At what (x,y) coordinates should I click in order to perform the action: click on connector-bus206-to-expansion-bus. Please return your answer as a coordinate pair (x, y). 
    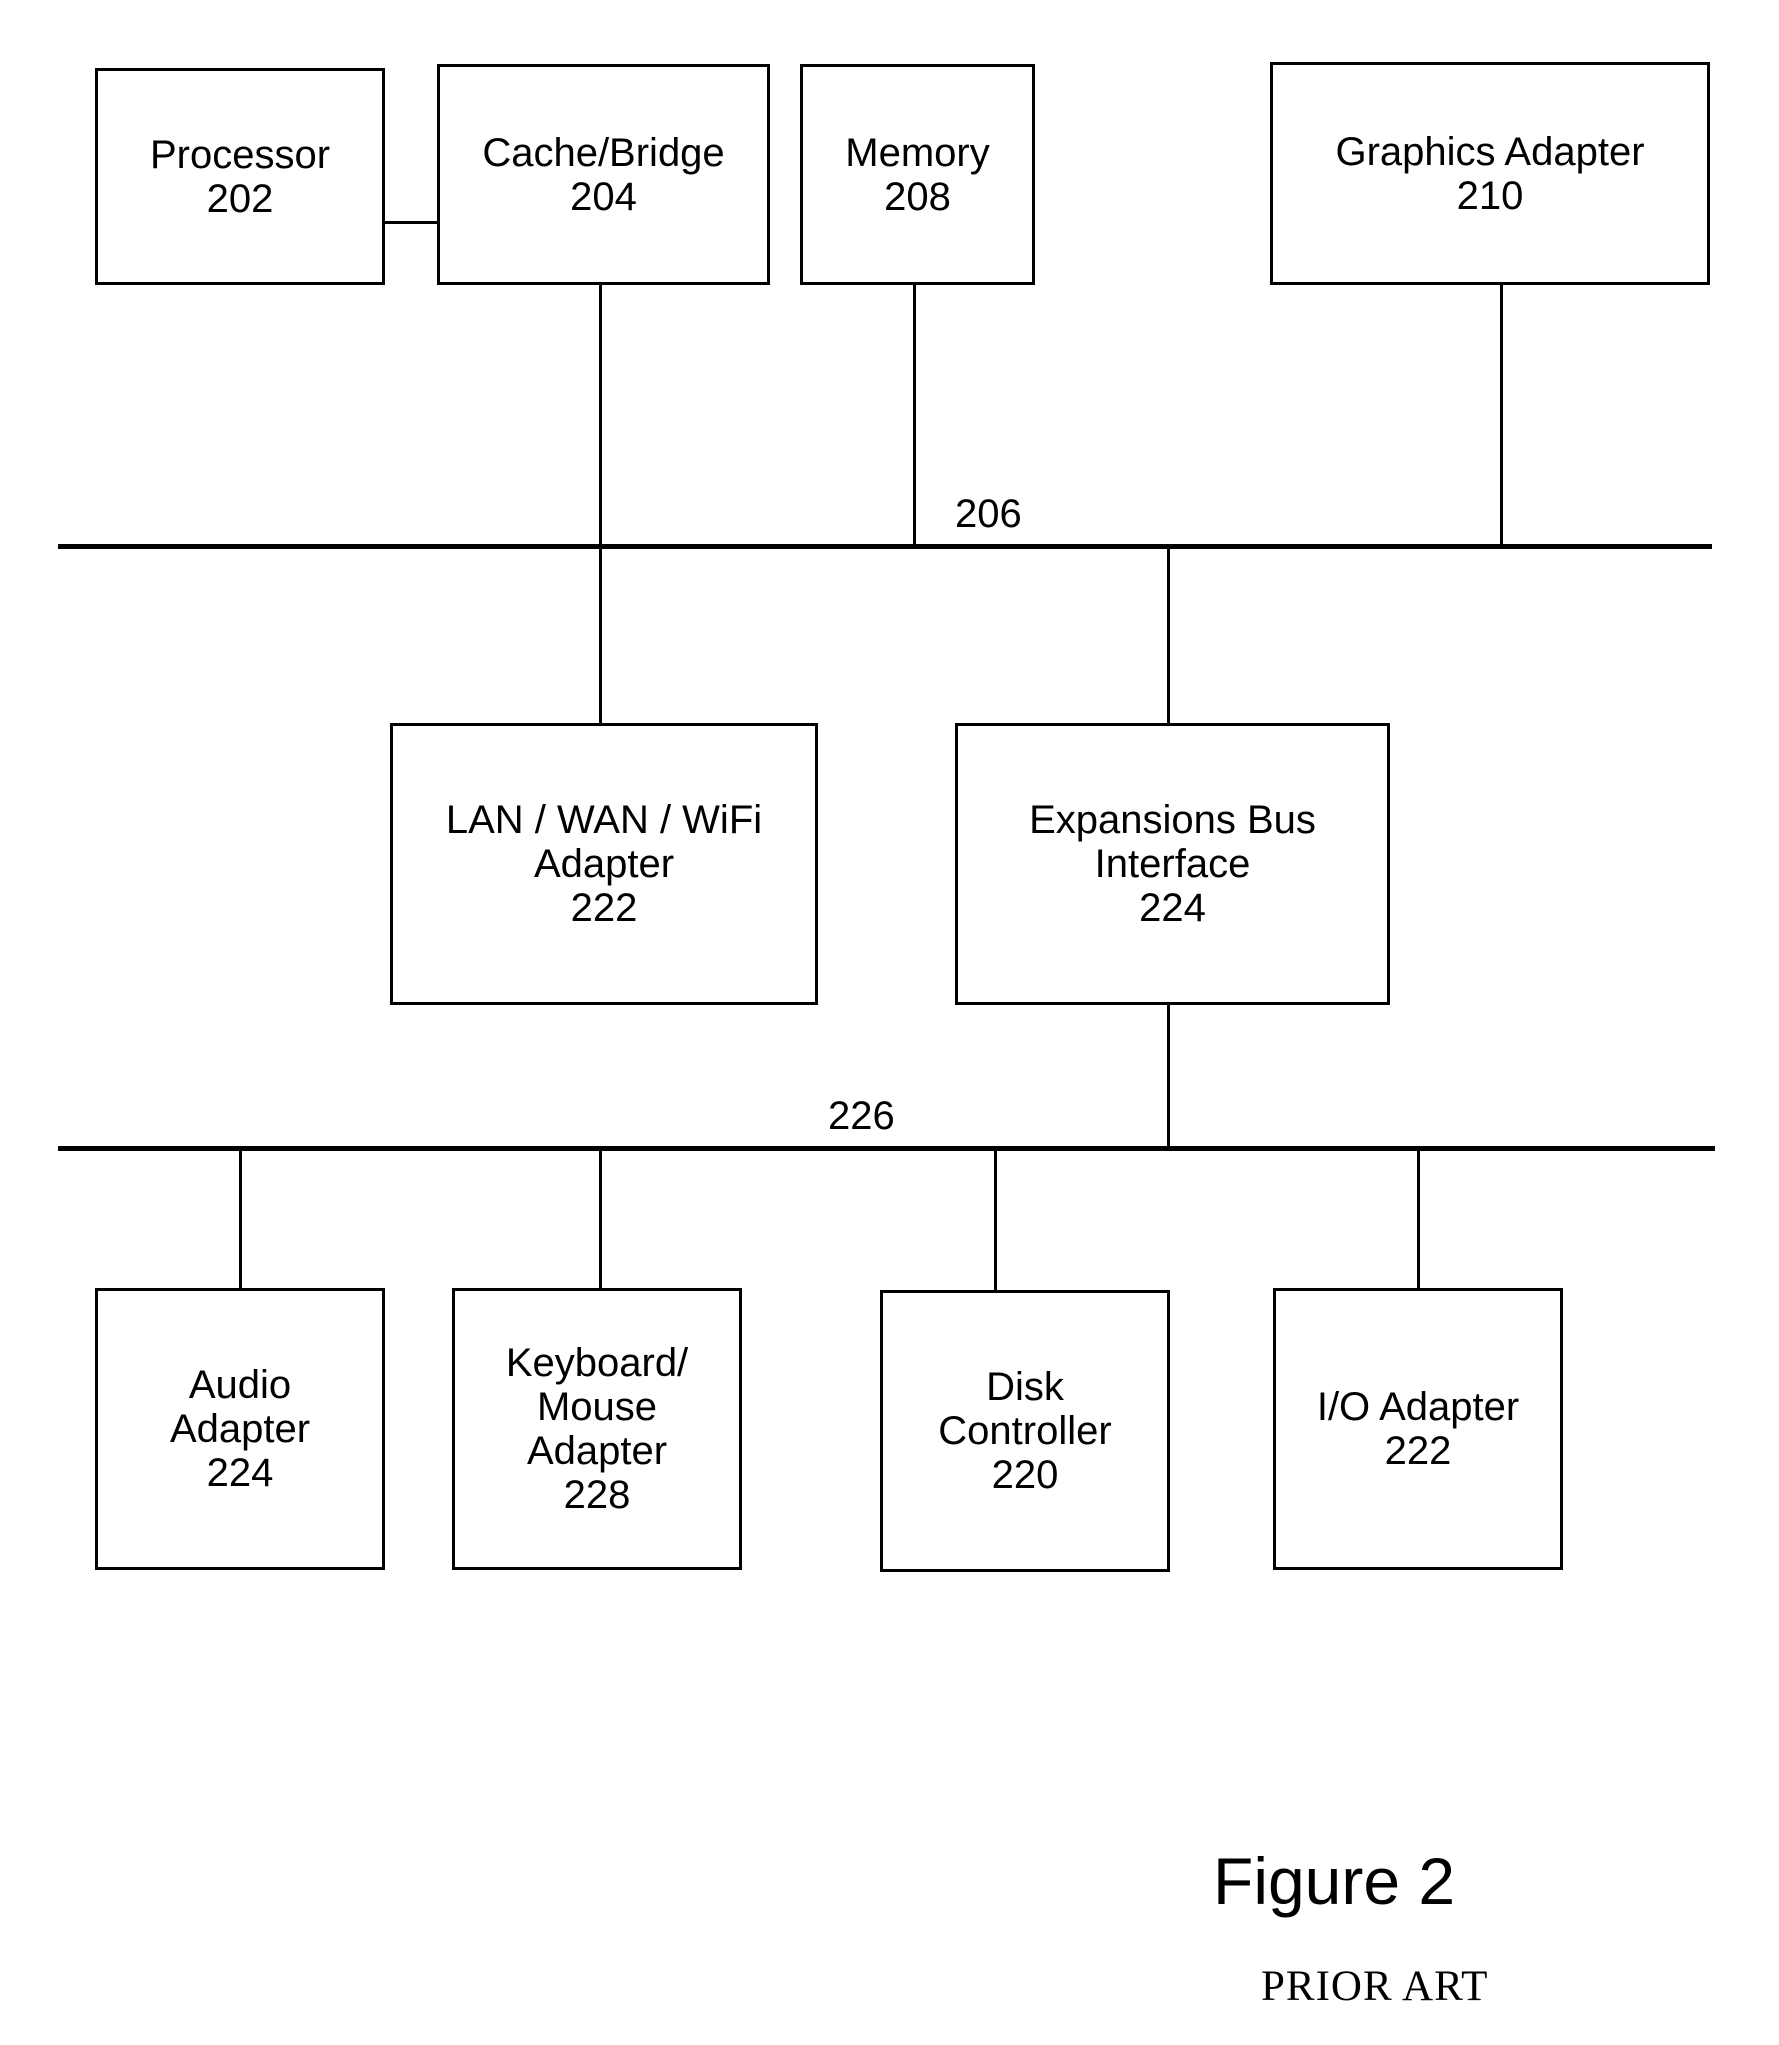
    Looking at the image, I should click on (1168, 636).